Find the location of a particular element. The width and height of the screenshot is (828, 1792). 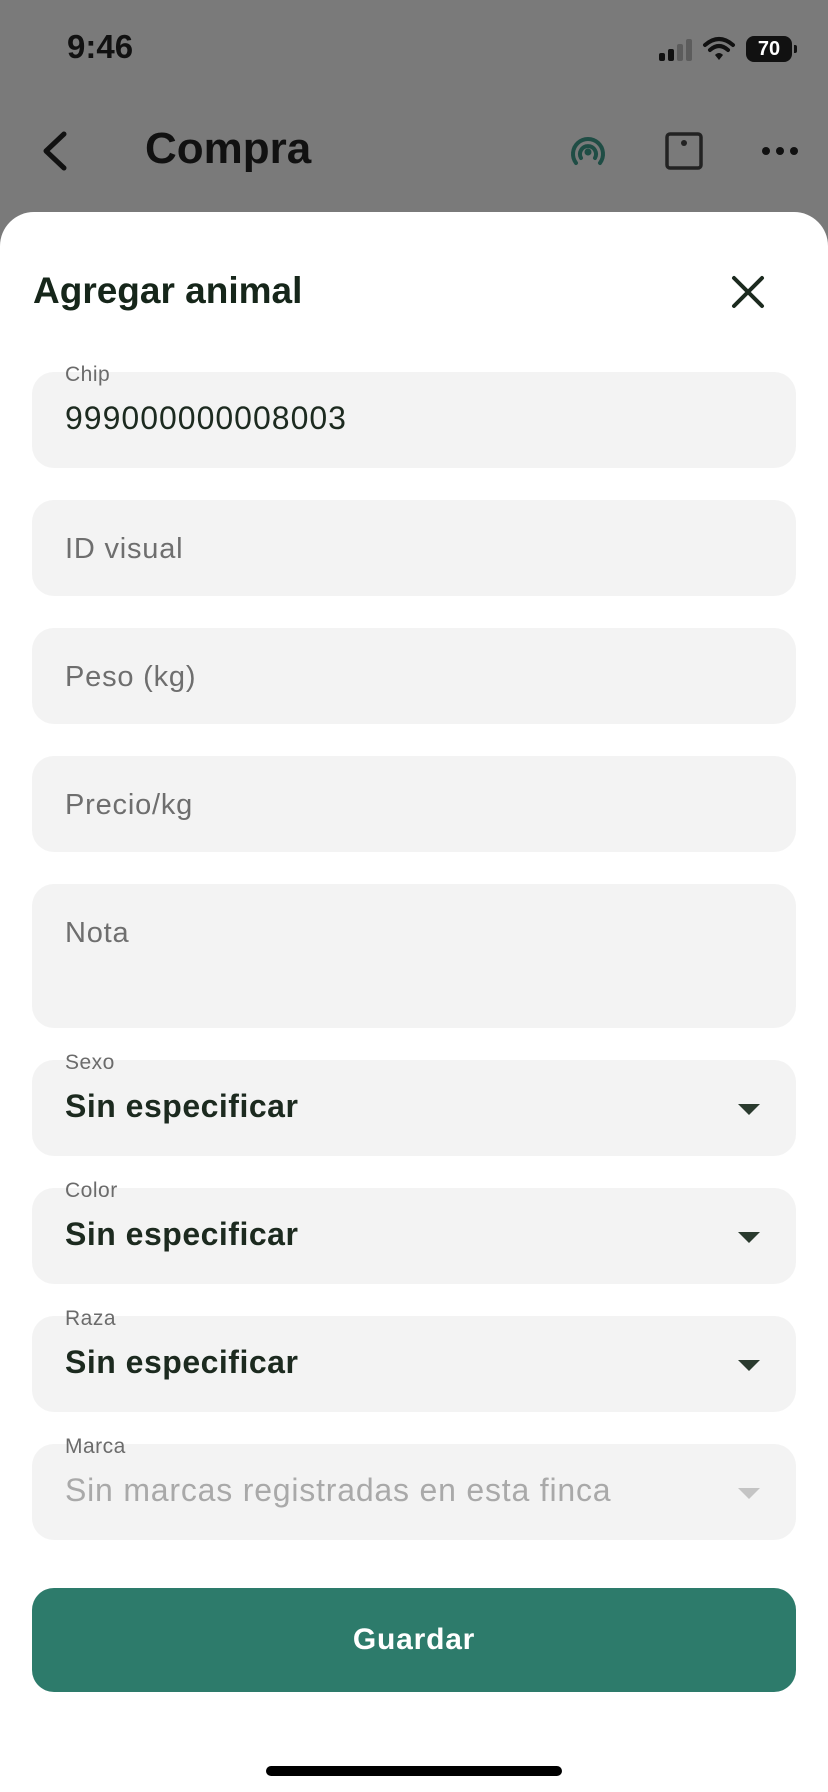

sex-label: Sexo is located at coordinates (90, 1062).